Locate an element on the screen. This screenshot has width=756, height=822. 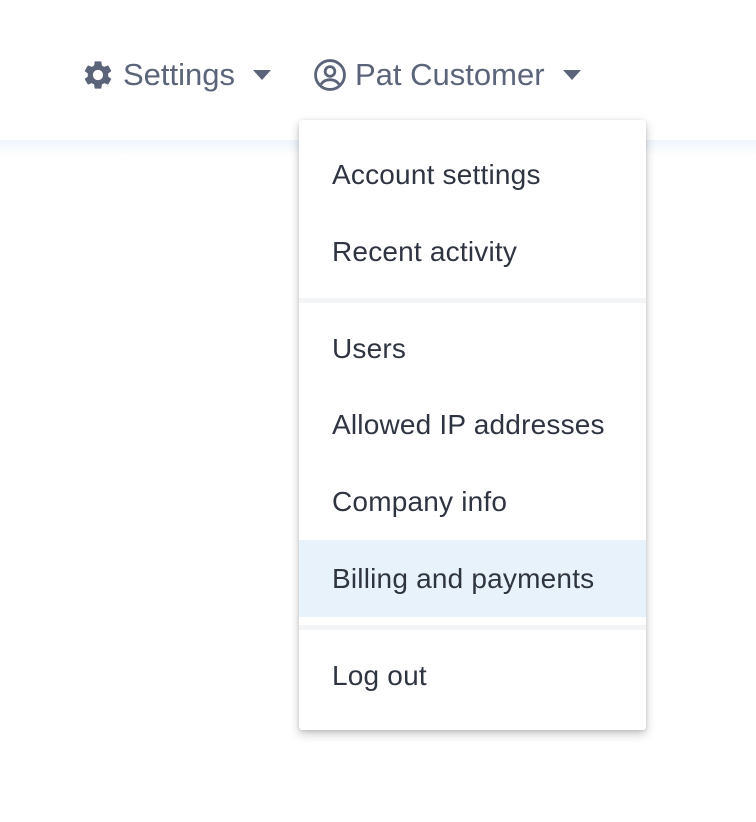
user-circle-icon is located at coordinates (330, 75).